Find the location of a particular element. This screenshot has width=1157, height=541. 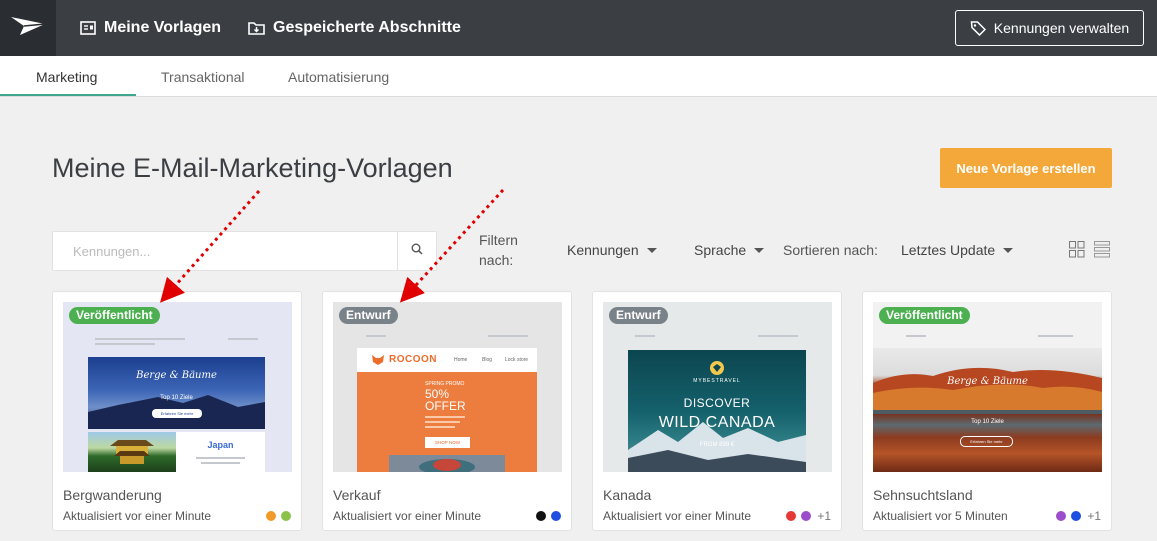

folder-download-icon is located at coordinates (256, 28).